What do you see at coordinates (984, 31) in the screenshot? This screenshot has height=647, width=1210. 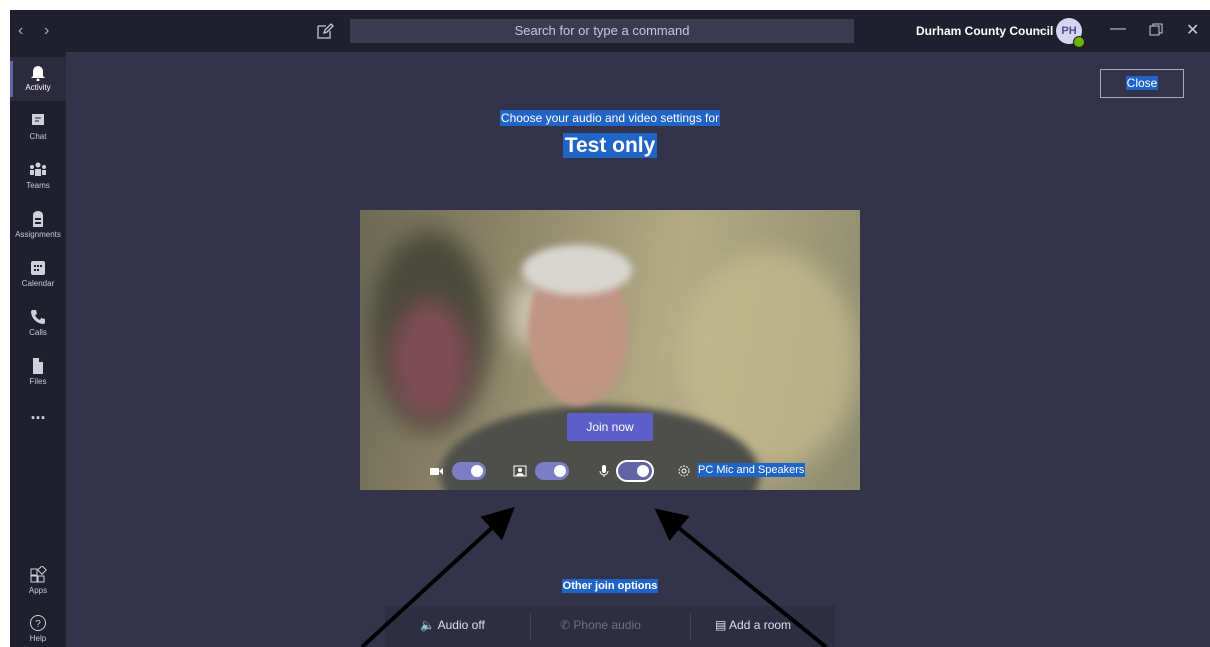 I see `org-name: Durham County Council` at bounding box center [984, 31].